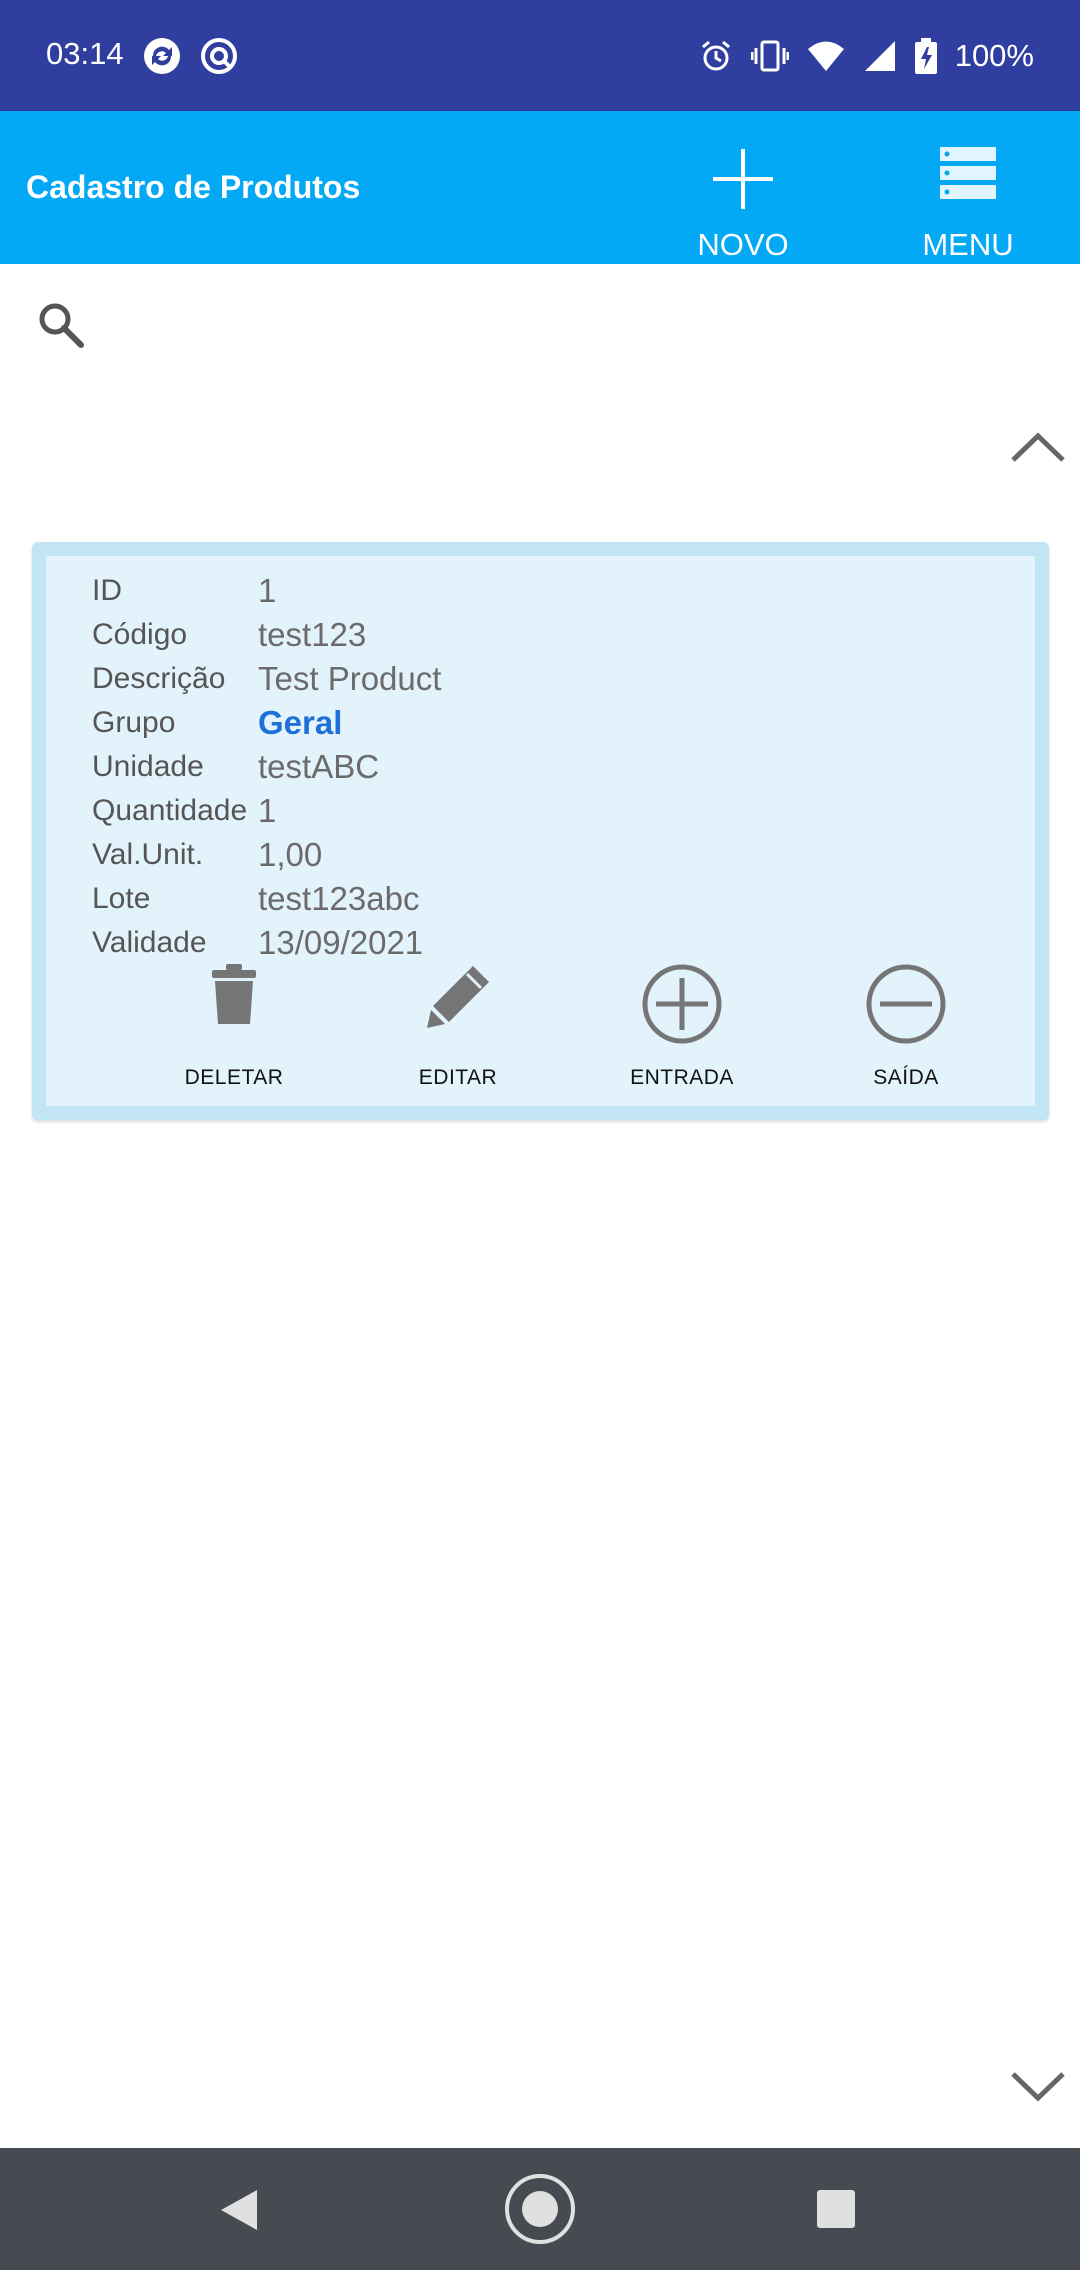 The width and height of the screenshot is (1080, 2270). What do you see at coordinates (540, 55) in the screenshot?
I see `status-bar: 03:14 100%` at bounding box center [540, 55].